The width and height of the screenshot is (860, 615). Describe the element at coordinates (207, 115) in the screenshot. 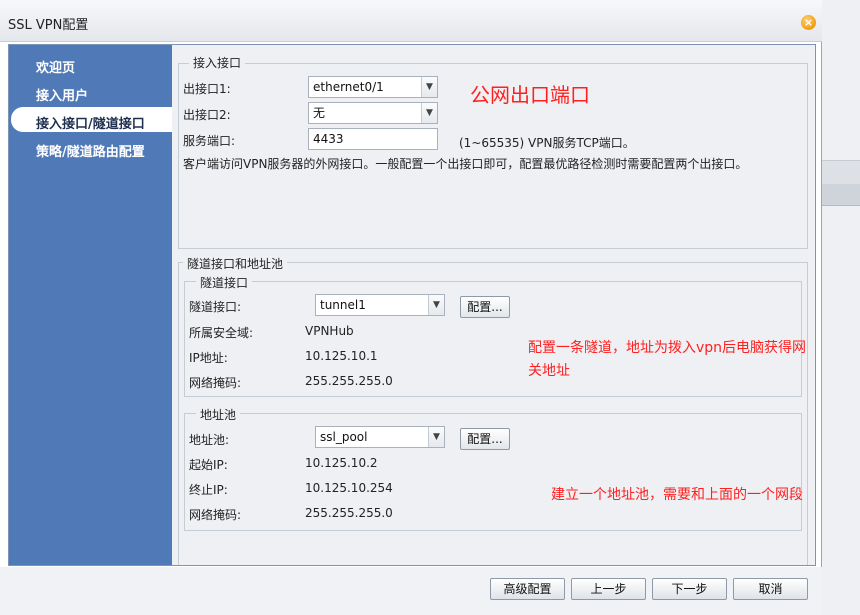

I see `out-if2-label: 出接口2:` at that location.